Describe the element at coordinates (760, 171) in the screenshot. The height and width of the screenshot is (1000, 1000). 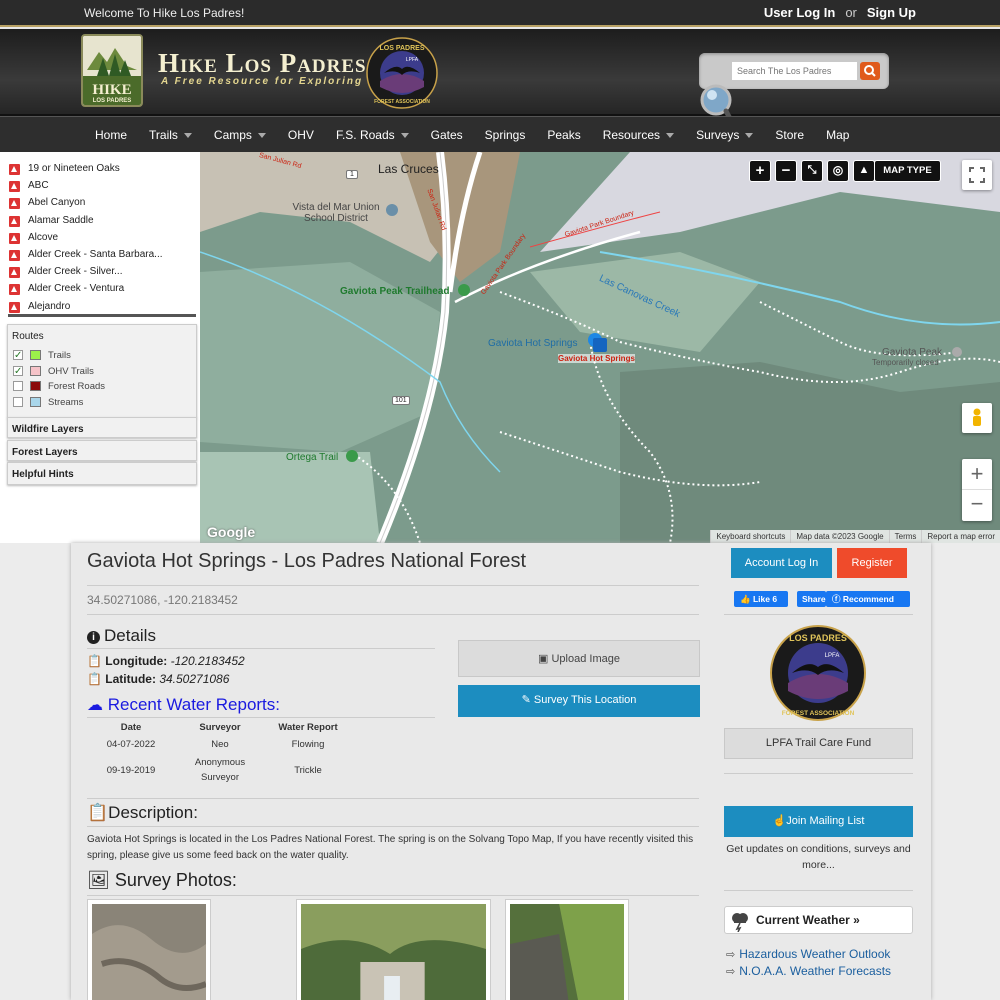
I see `zoom-in-button: +` at that location.